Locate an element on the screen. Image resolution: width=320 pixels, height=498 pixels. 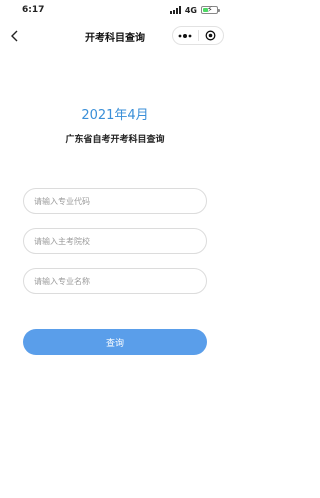
query-button: 查询 is located at coordinates (115, 342).